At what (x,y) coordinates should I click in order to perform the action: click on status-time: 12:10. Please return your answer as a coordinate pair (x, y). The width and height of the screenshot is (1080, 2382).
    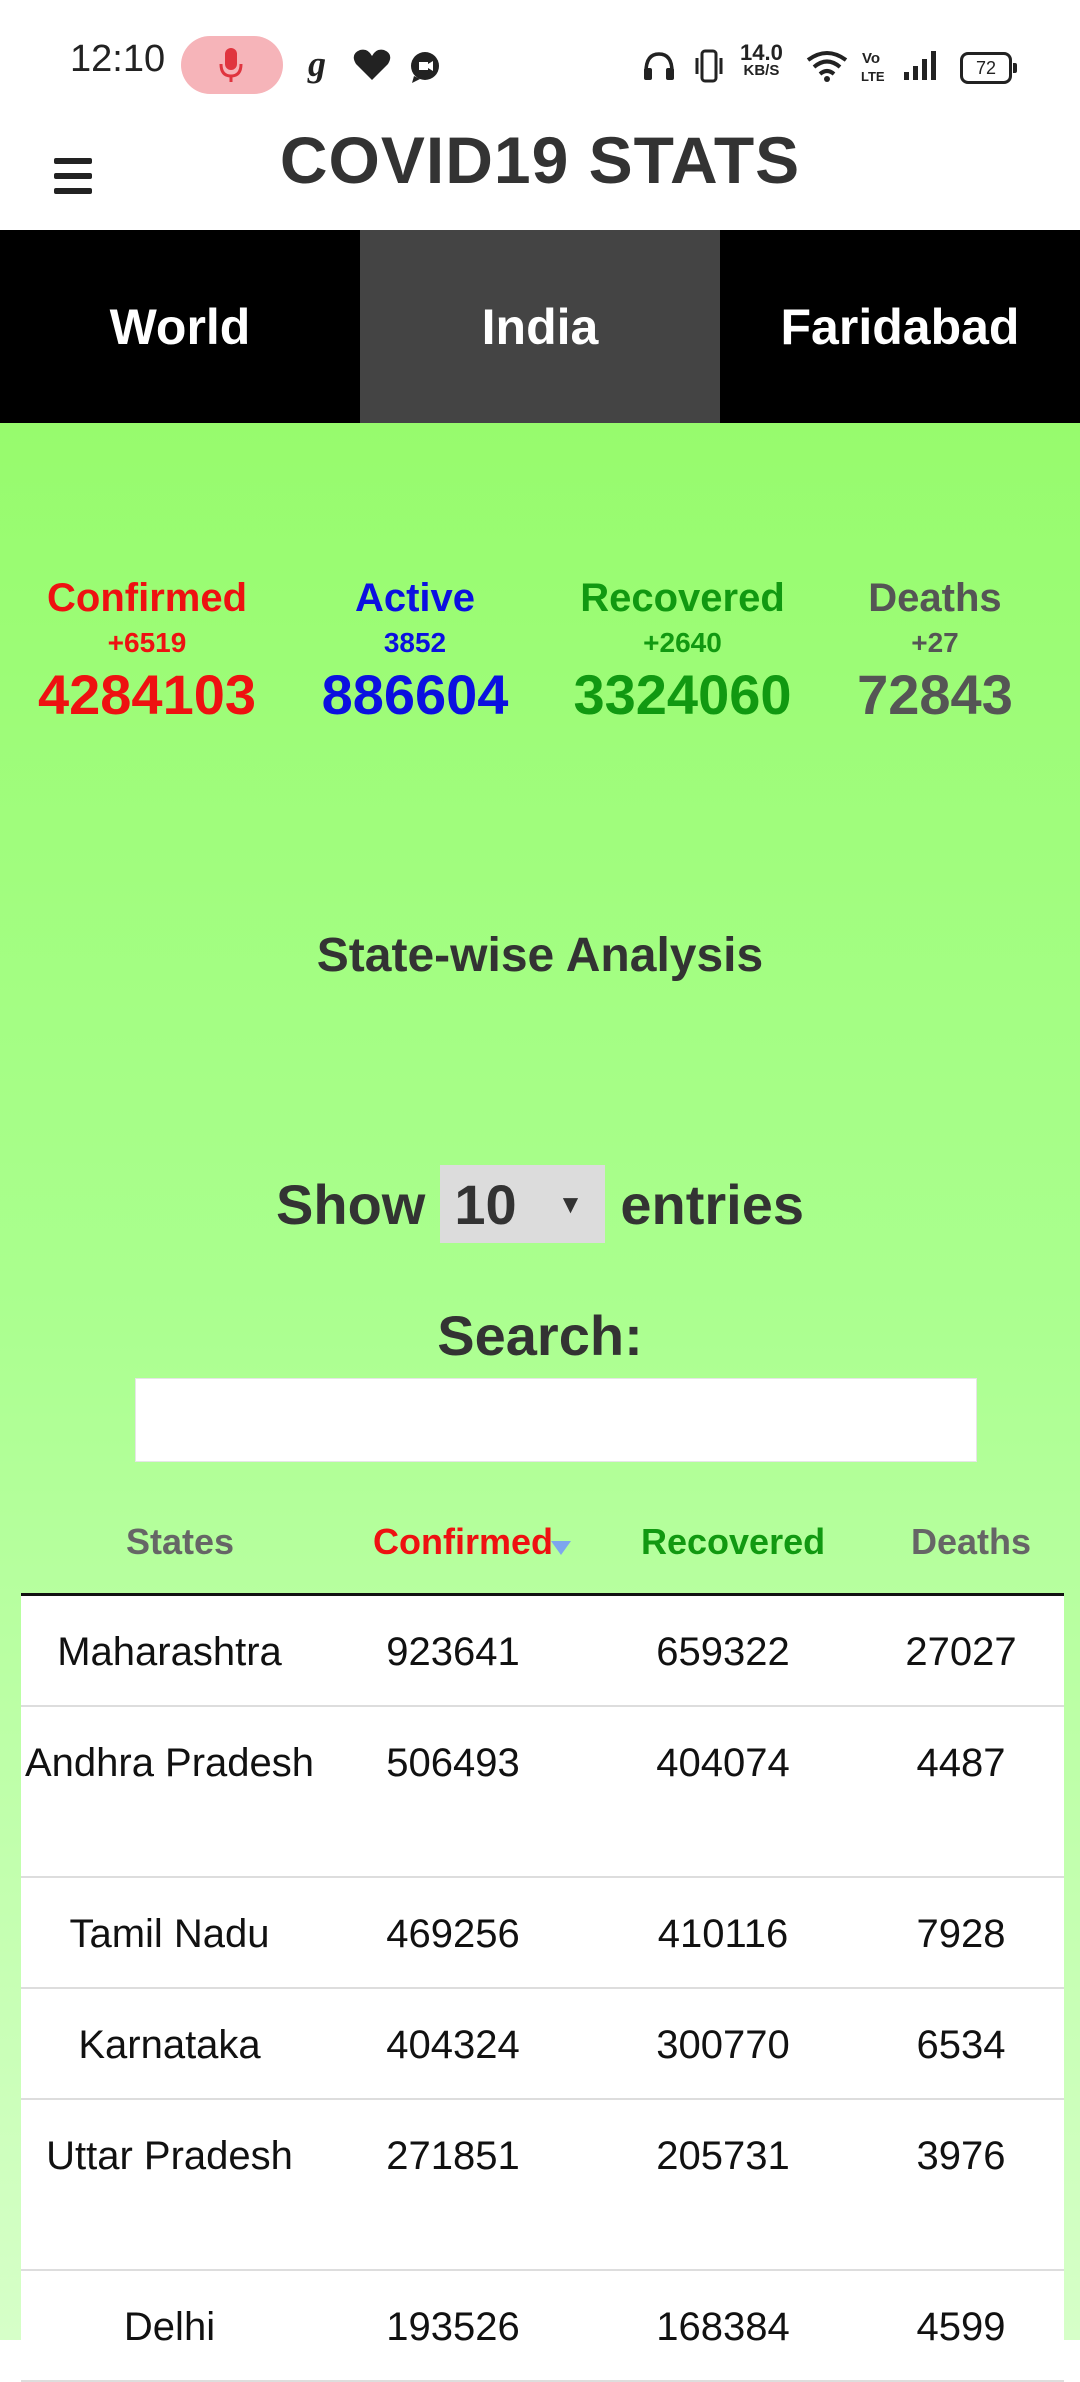
    Looking at the image, I should click on (118, 59).